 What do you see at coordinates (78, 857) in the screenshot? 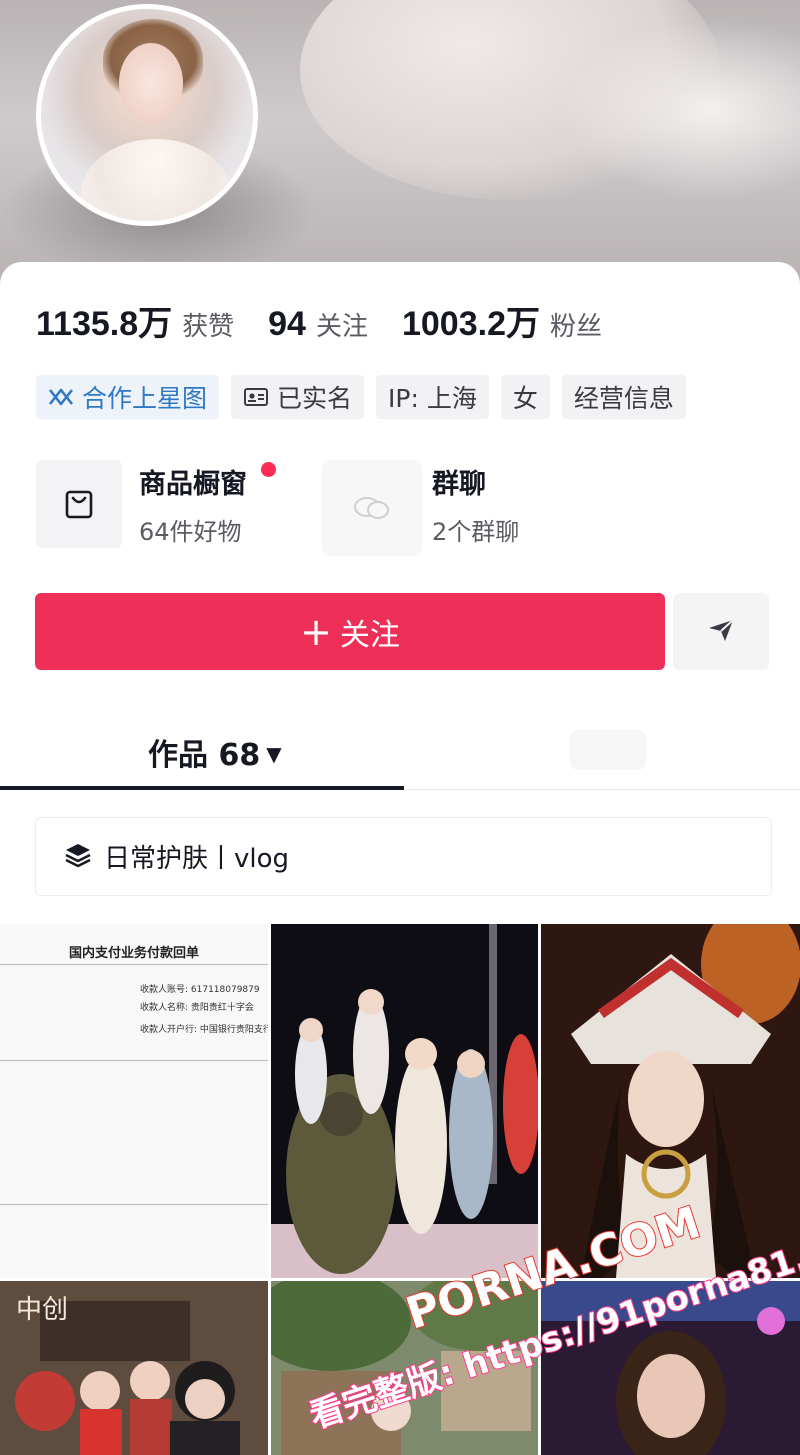
I see `layers-icon` at bounding box center [78, 857].